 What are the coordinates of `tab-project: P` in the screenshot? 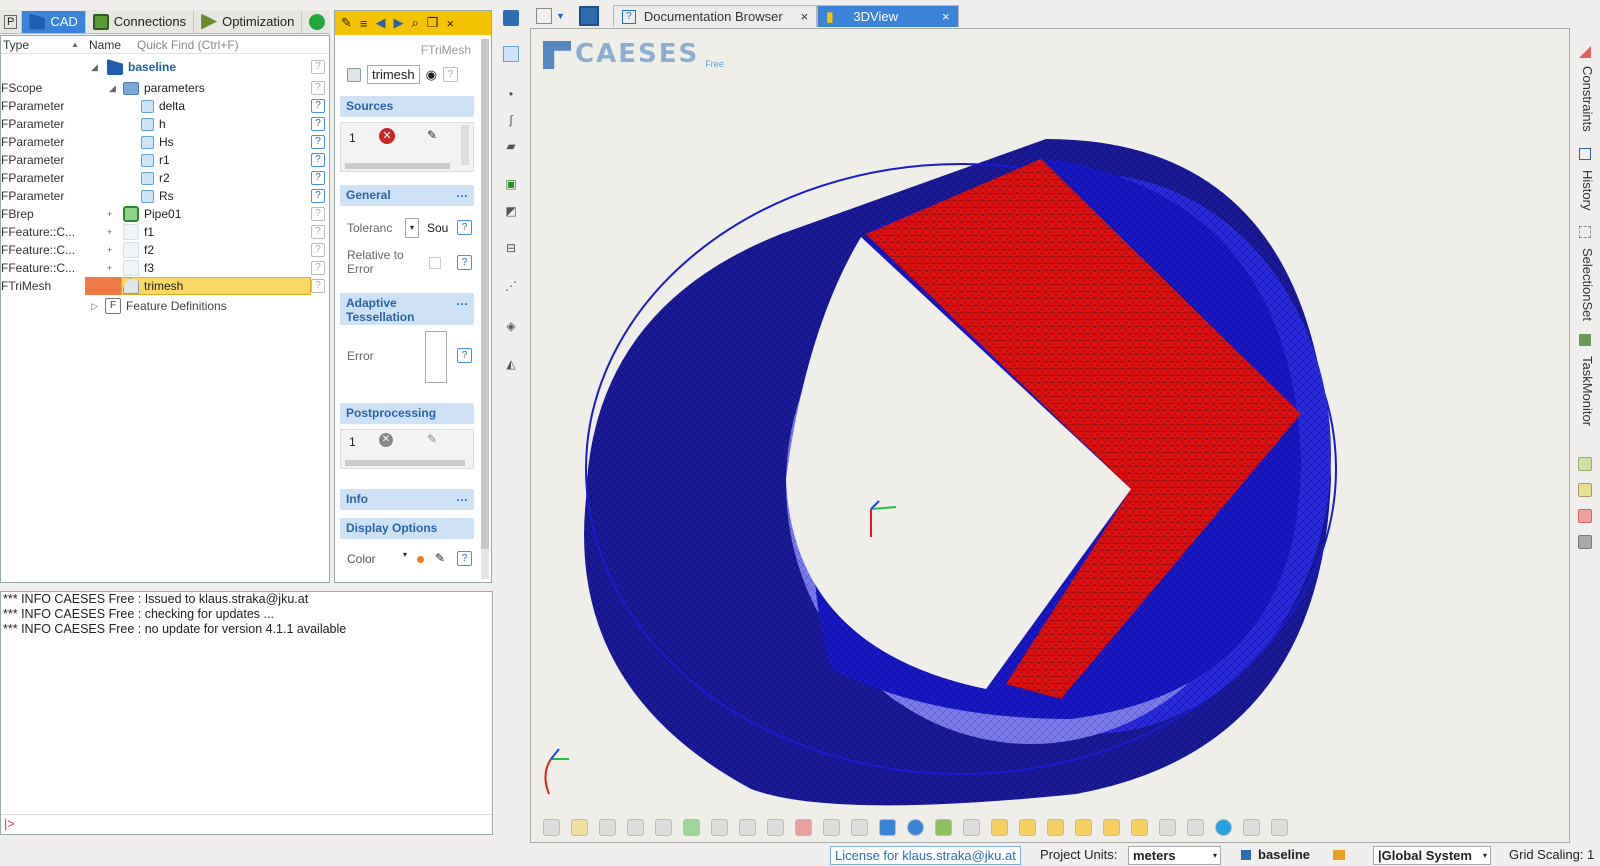 It's located at (11, 21).